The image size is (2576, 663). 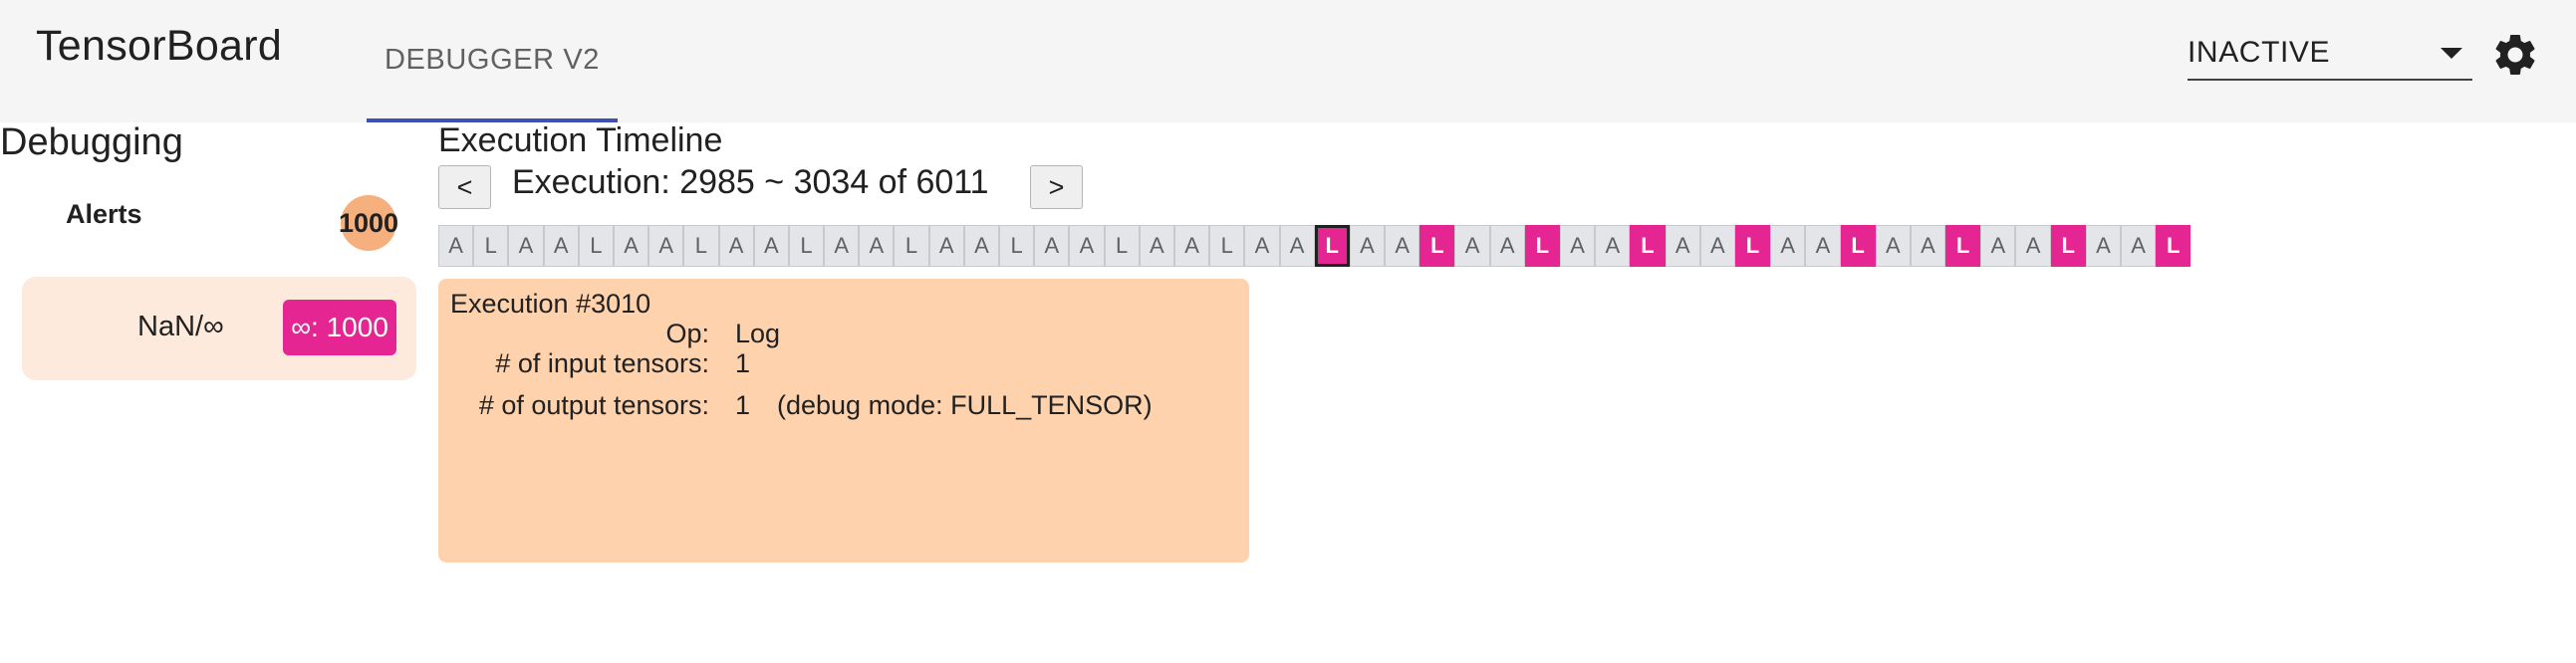 What do you see at coordinates (1056, 187) in the screenshot?
I see `next-page-button: >` at bounding box center [1056, 187].